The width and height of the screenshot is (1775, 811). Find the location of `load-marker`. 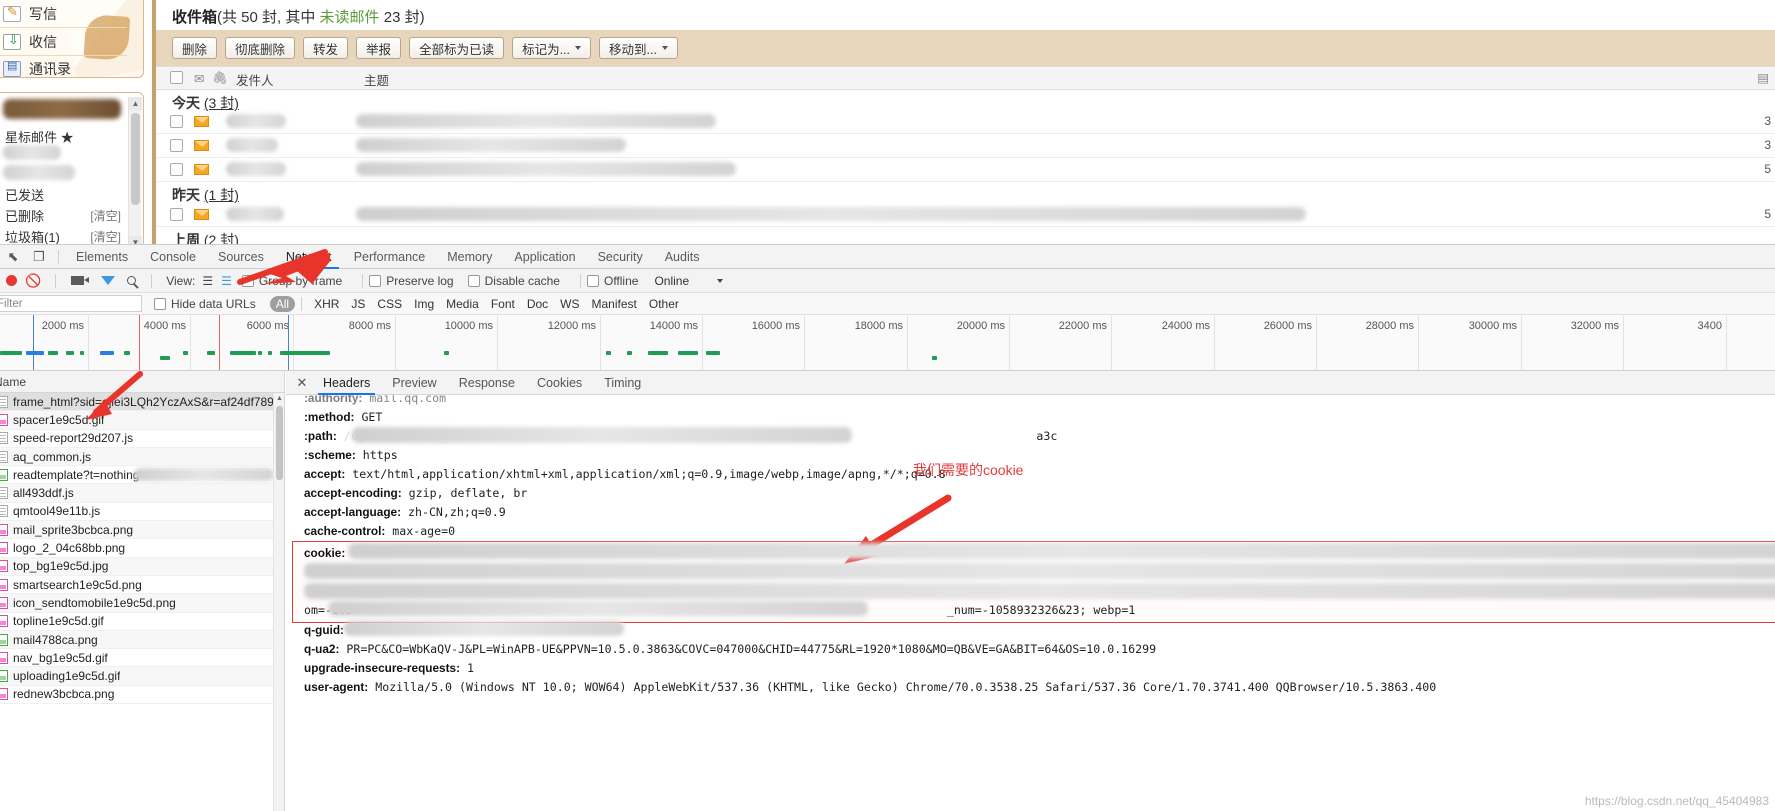

load-marker is located at coordinates (139, 342).